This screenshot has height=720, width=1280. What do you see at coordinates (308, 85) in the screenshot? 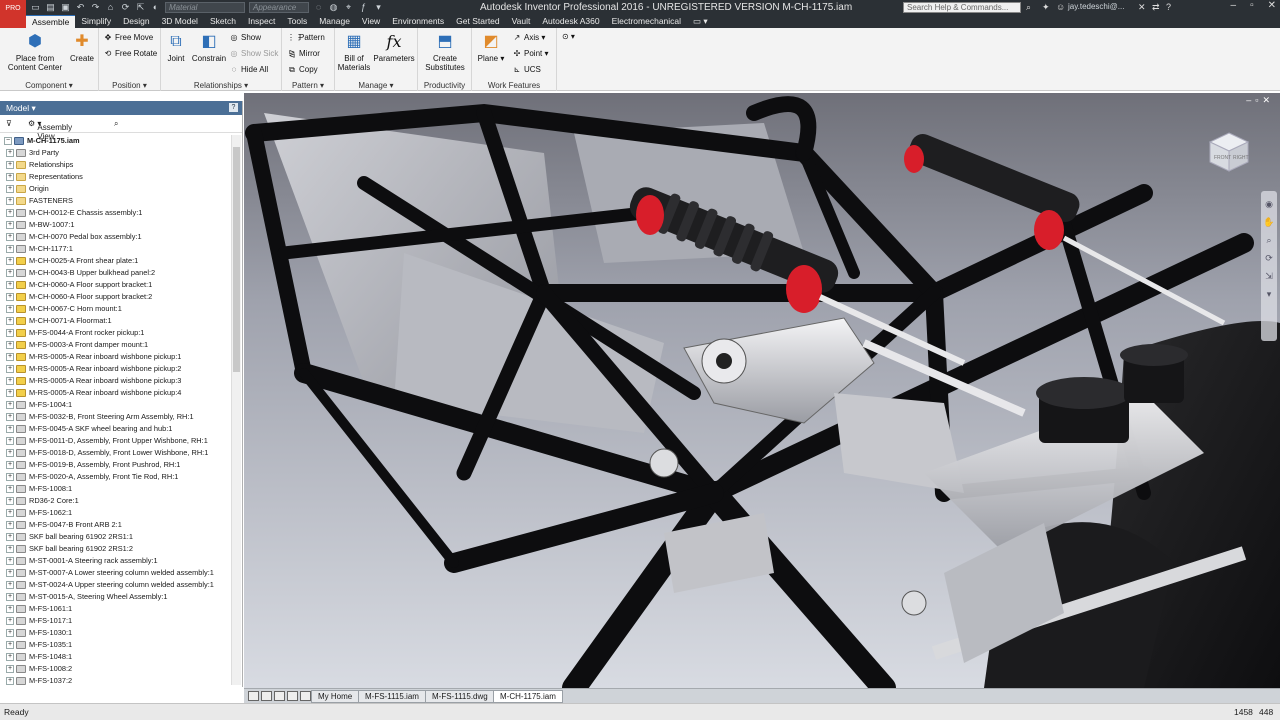
I see `pattern-panel-title: Pattern ▾` at bounding box center [308, 85].